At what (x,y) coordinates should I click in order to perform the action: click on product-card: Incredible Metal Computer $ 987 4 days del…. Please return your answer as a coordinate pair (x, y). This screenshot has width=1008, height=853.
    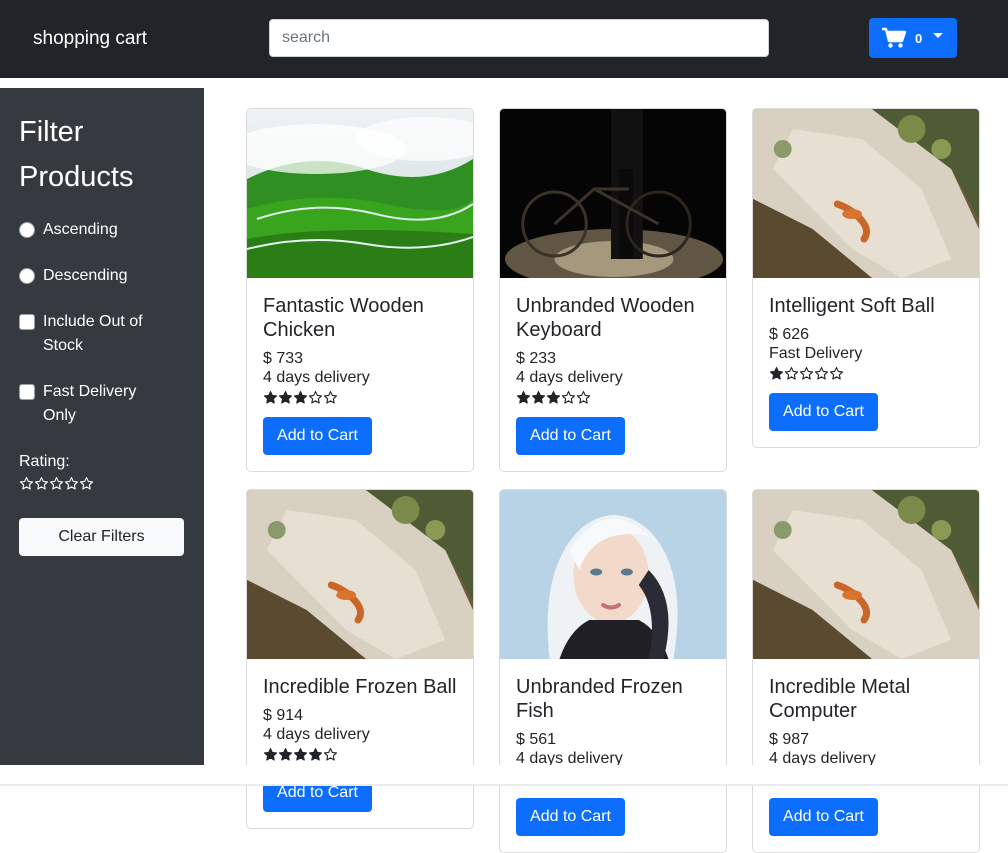
    Looking at the image, I should click on (866, 671).